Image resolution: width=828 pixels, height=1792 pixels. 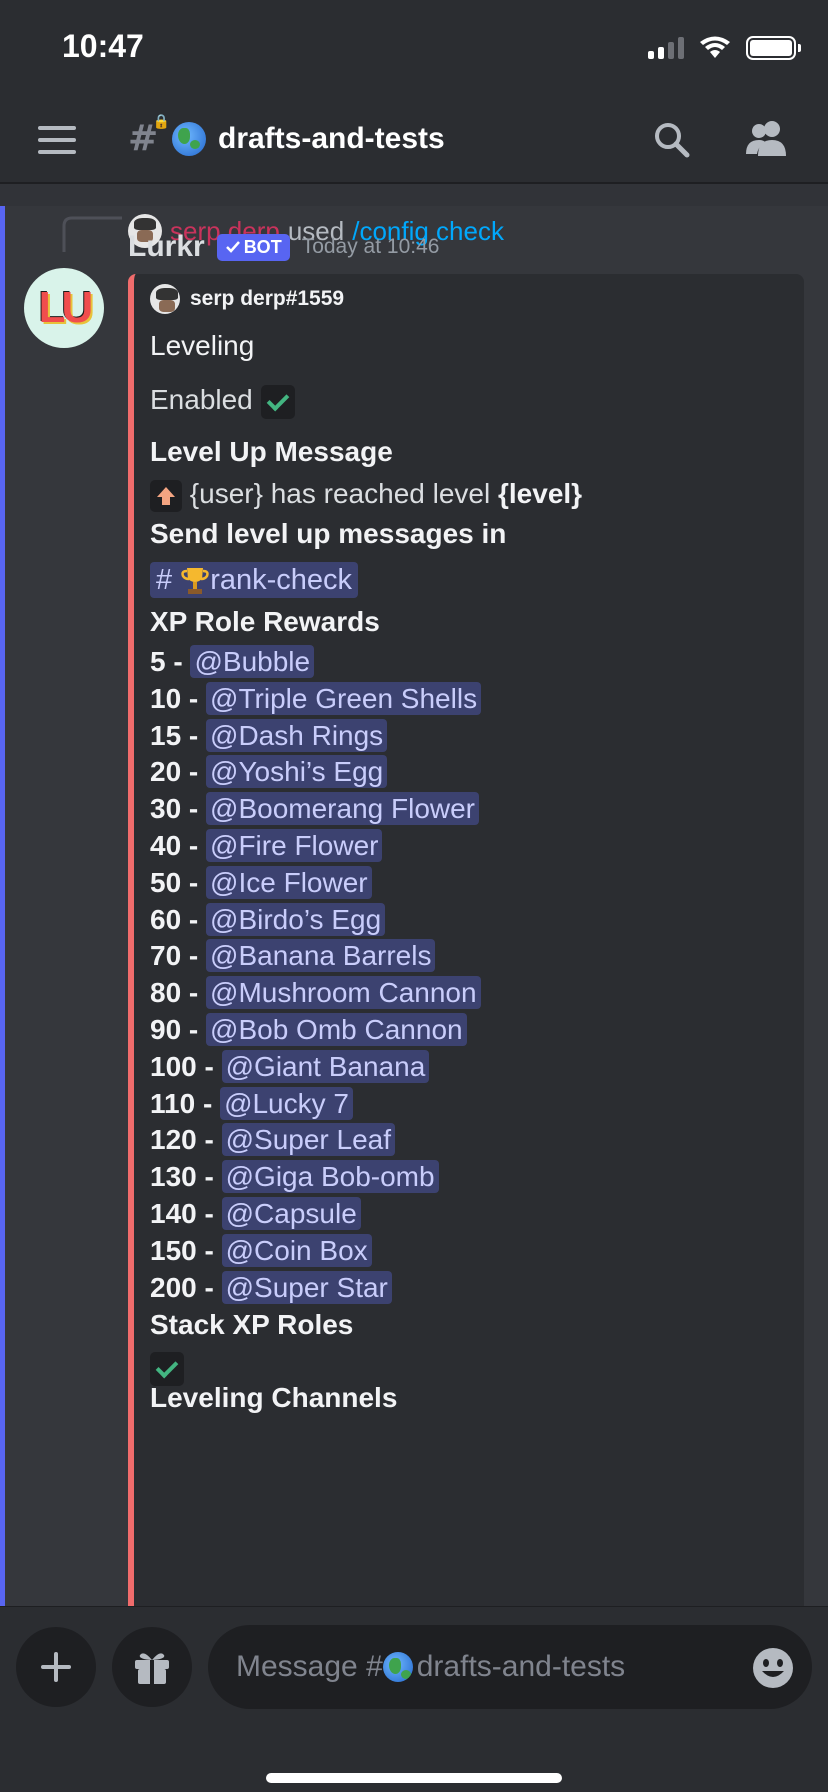 What do you see at coordinates (343, 493) in the screenshot?
I see `level-up-text: {user} has reached level` at bounding box center [343, 493].